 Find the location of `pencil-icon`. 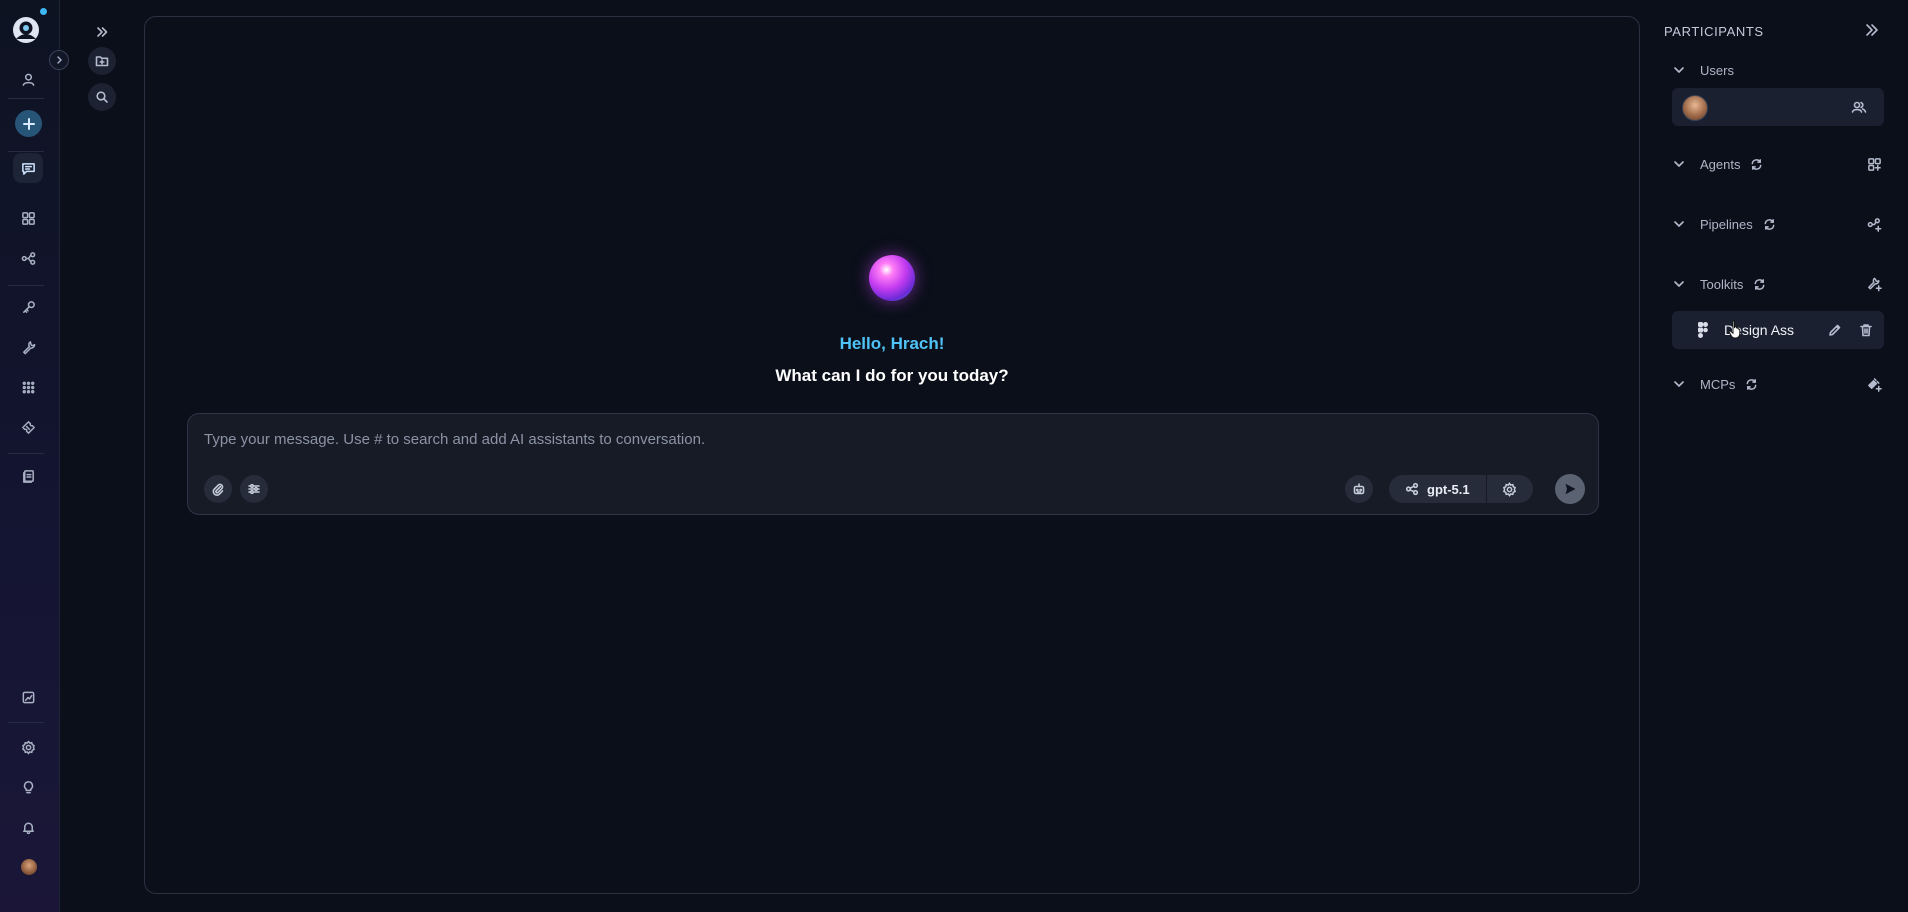

pencil-icon is located at coordinates (1835, 330).